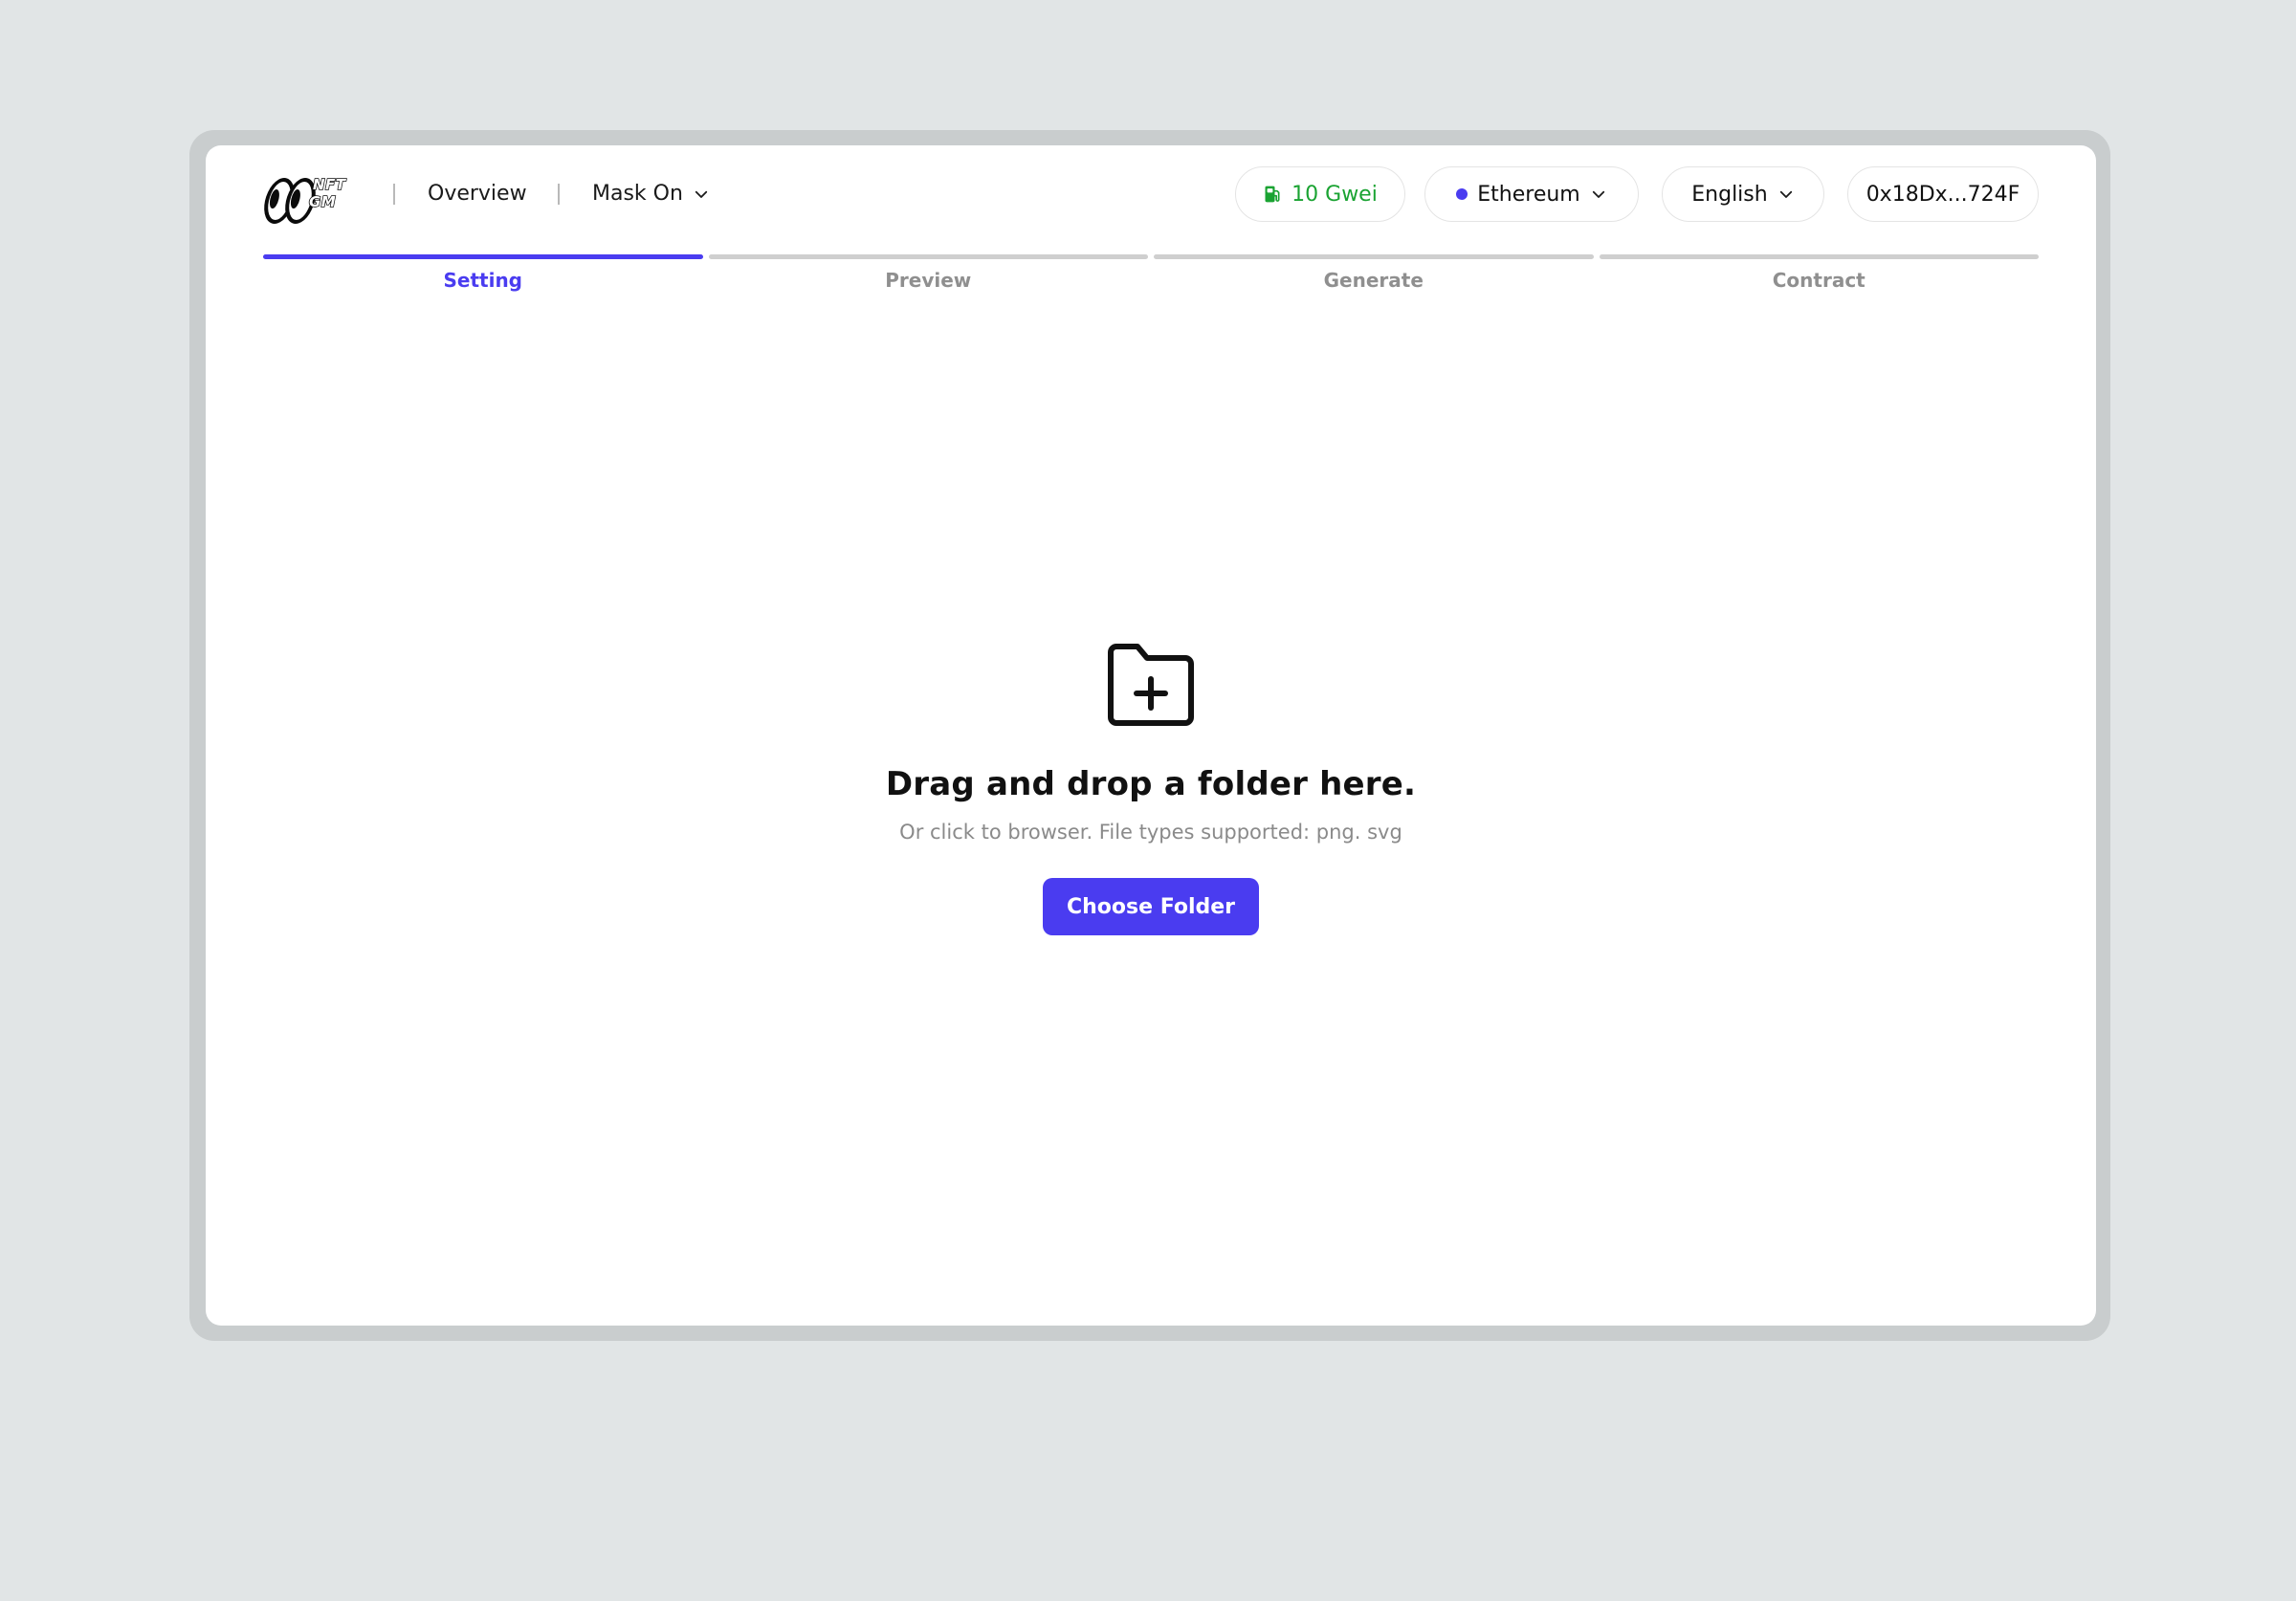 The image size is (2296, 1601). I want to click on nav-mask-on-dropdown: Mask On, so click(651, 194).